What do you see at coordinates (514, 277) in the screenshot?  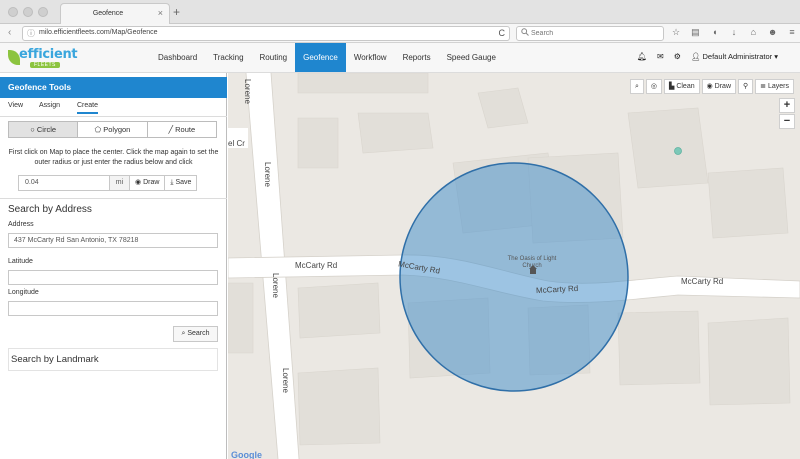 I see `geofence-circle` at bounding box center [514, 277].